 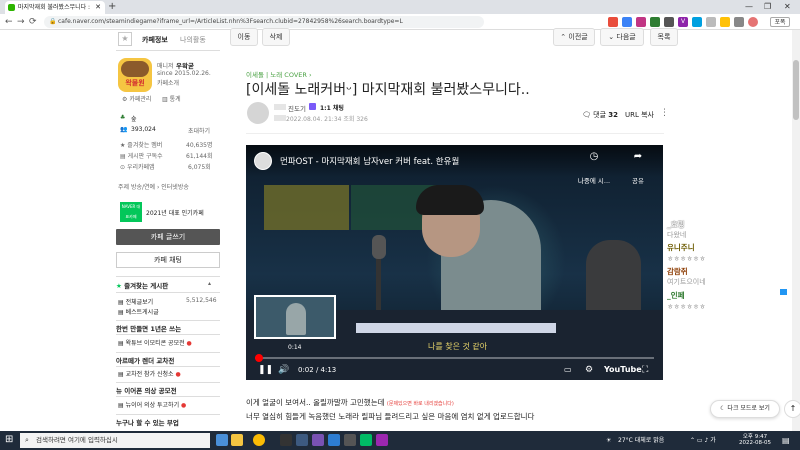 I want to click on delete-button: 삭제, so click(x=276, y=37).